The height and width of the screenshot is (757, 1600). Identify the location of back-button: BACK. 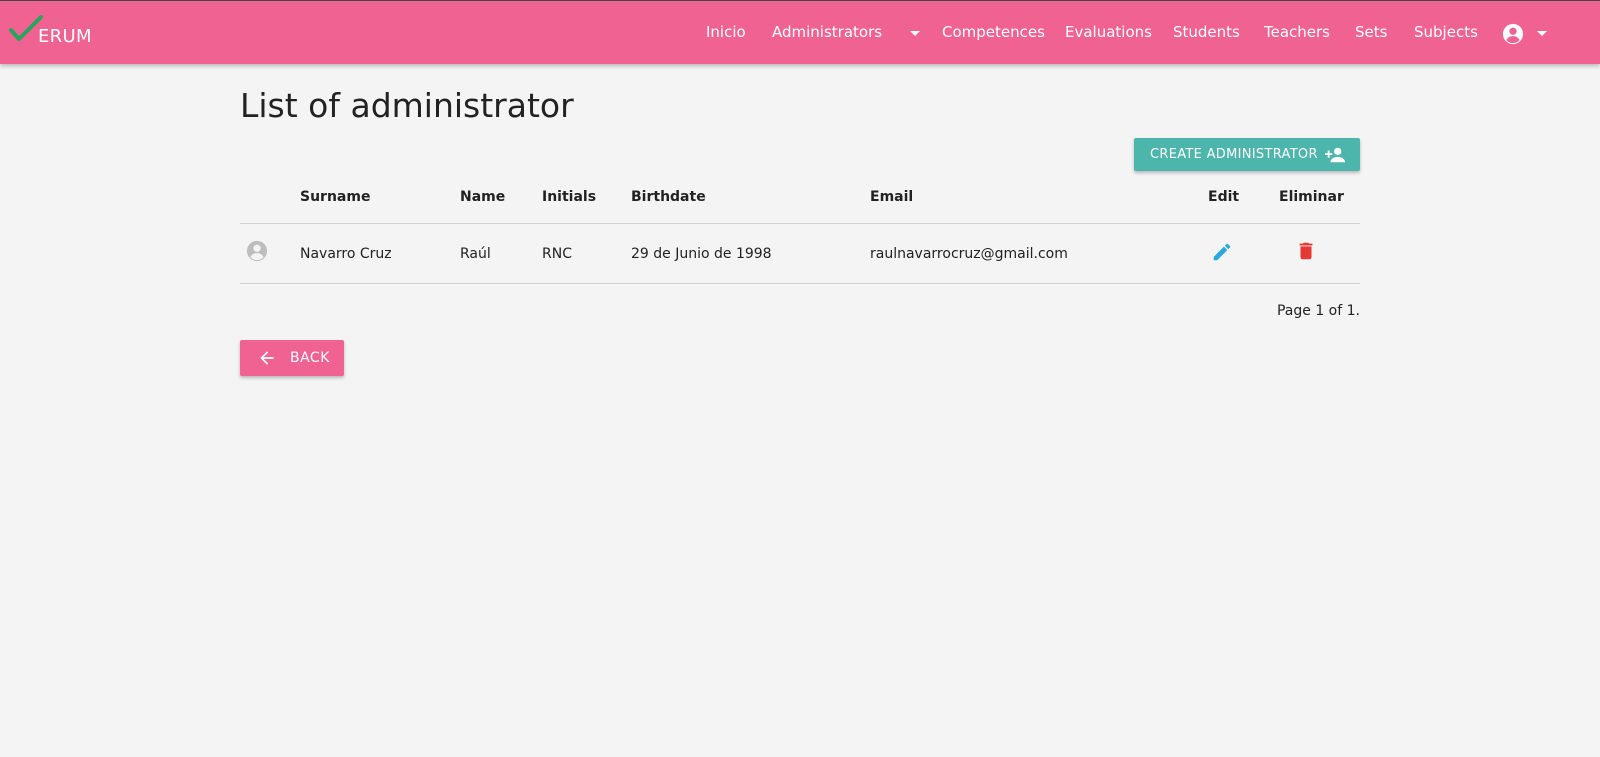
(292, 358).